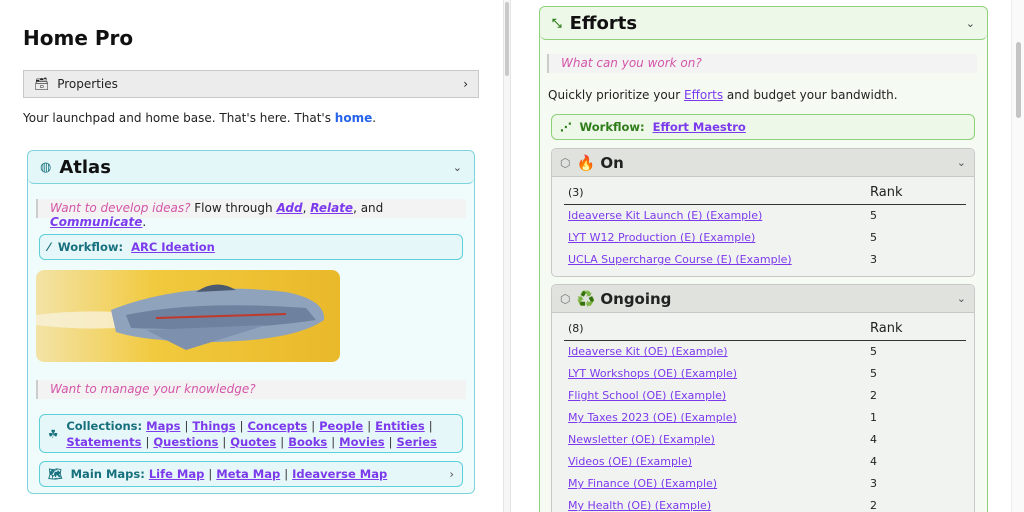 This screenshot has width=1024, height=512. I want to click on maps-link: Maps, so click(163, 426).